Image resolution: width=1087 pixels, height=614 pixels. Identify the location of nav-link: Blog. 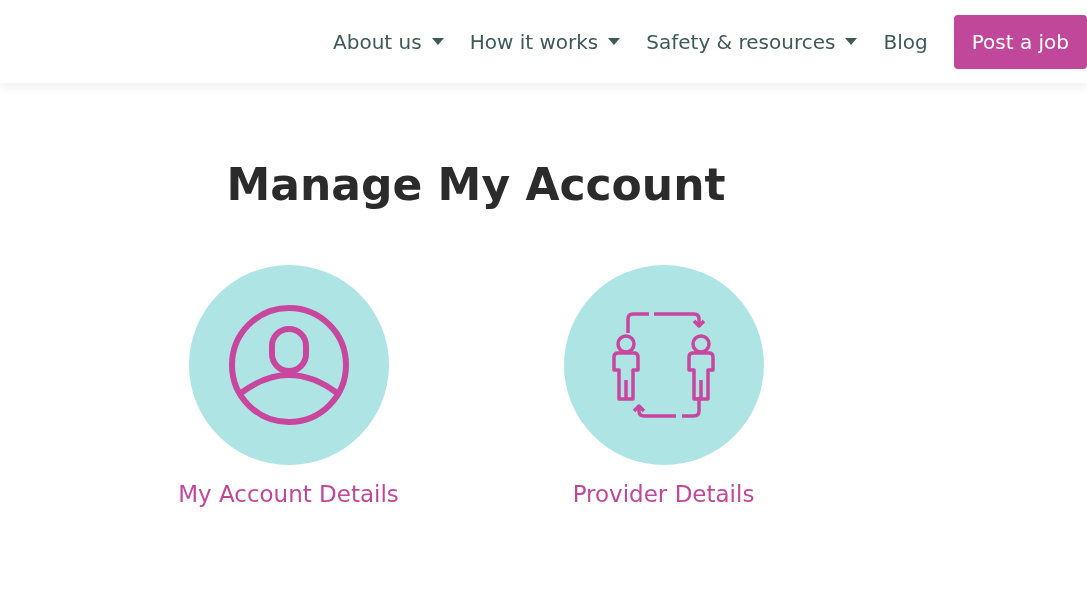
(905, 41).